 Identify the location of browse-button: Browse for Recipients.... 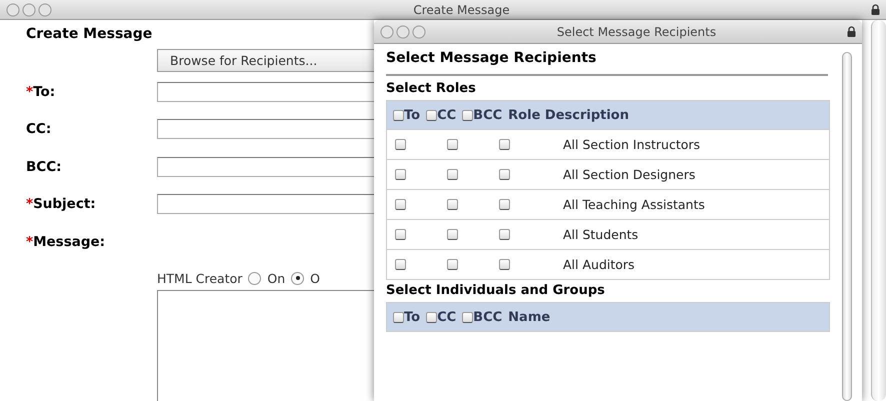
(266, 60).